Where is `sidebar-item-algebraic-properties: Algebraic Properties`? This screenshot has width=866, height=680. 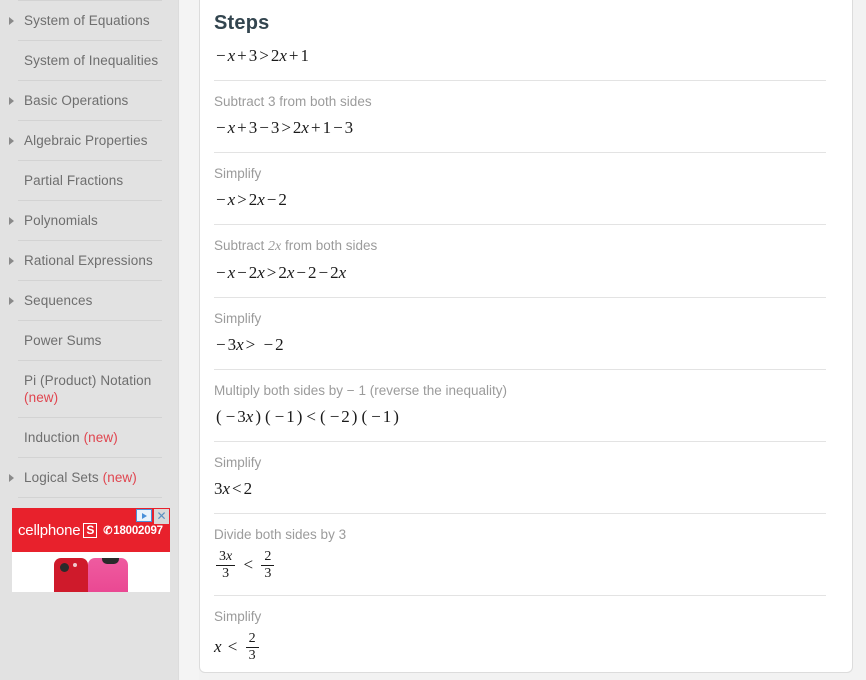 sidebar-item-algebraic-properties: Algebraic Properties is located at coordinates (89, 140).